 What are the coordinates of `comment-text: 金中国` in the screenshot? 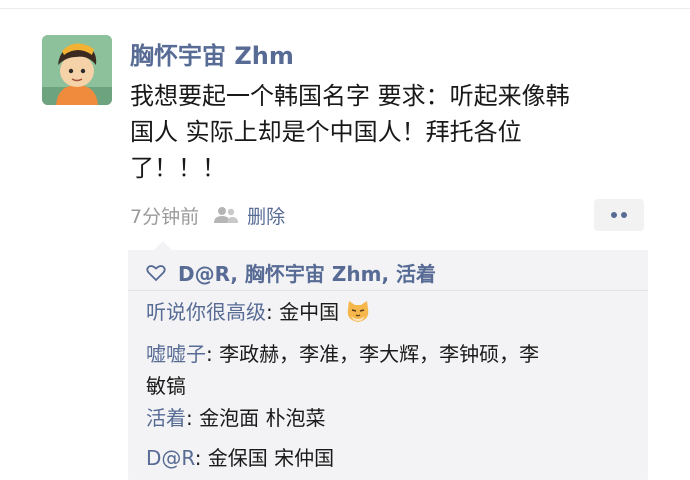 It's located at (309, 312).